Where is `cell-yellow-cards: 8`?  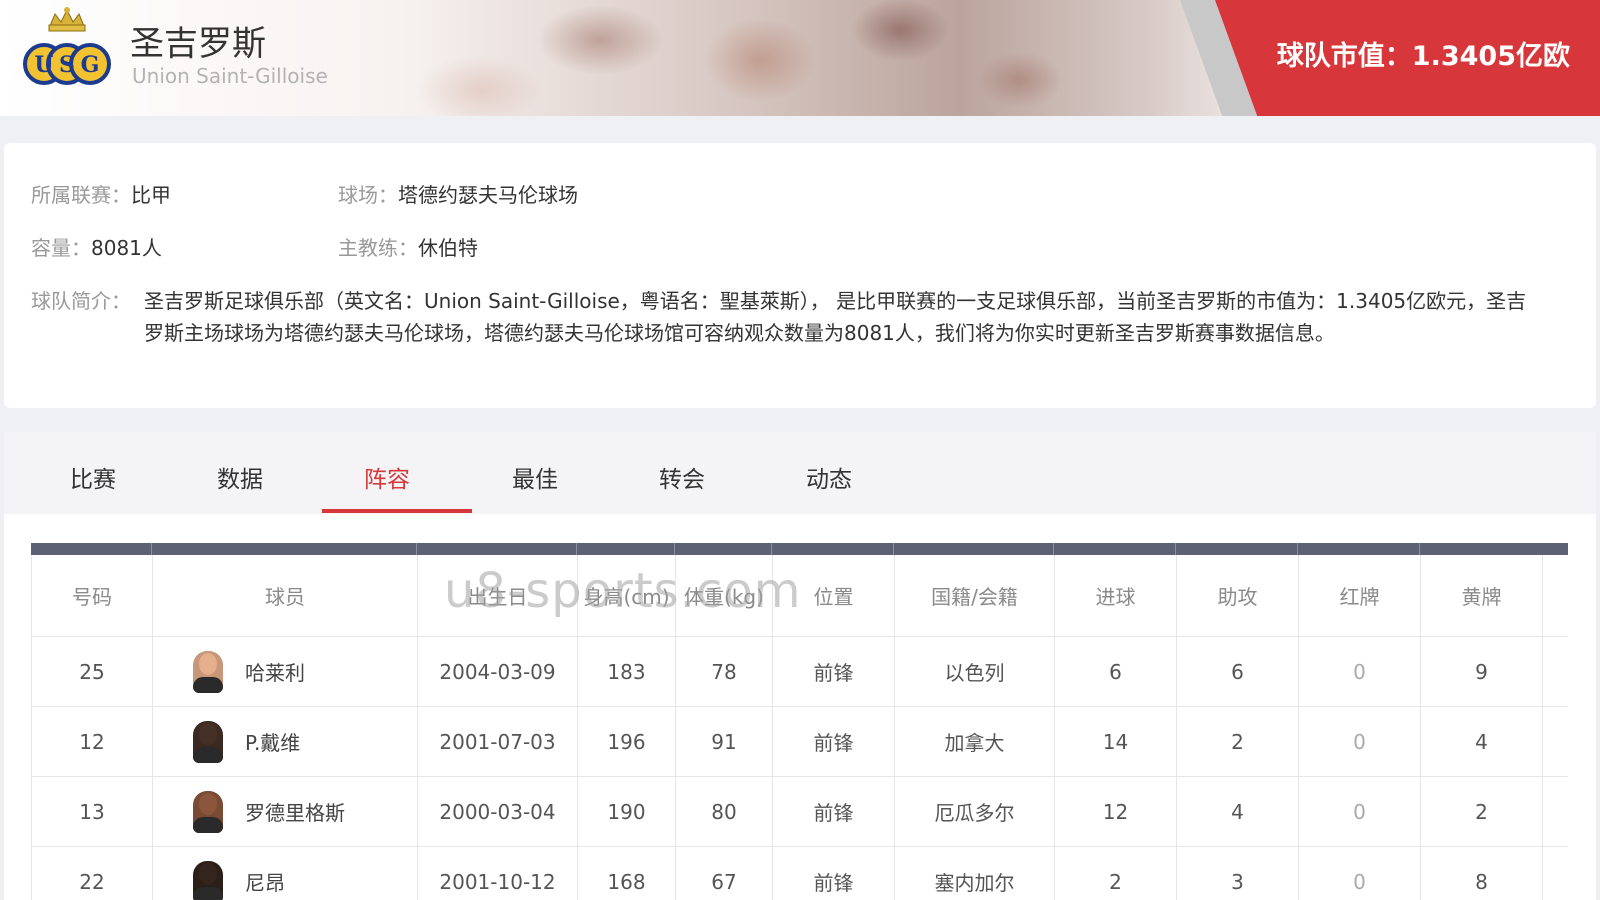
cell-yellow-cards: 8 is located at coordinates (1482, 873).